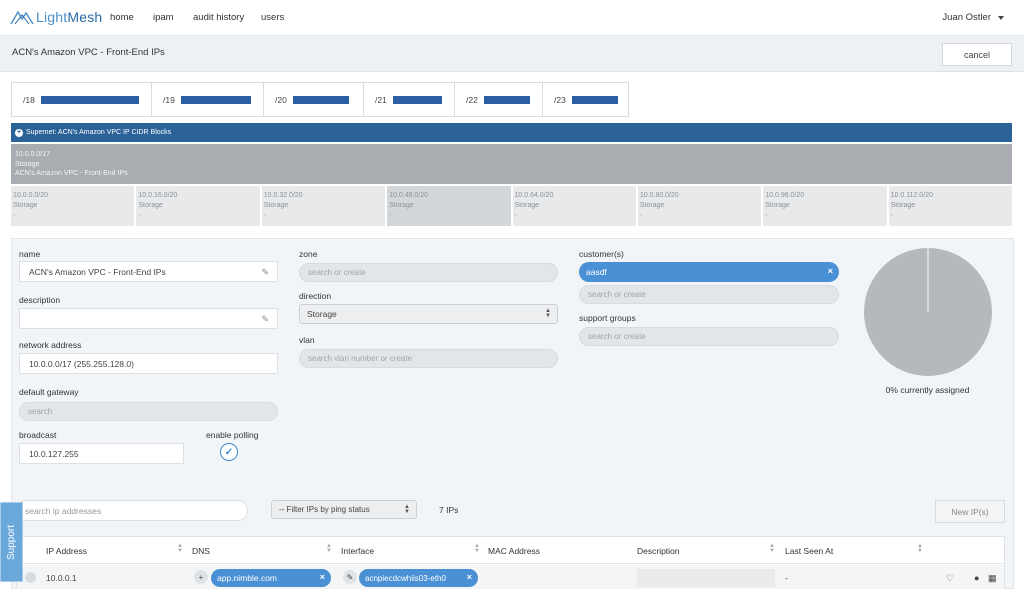 This screenshot has height=589, width=1024. What do you see at coordinates (607, 318) in the screenshot?
I see `support-groups-label: support groups` at bounding box center [607, 318].